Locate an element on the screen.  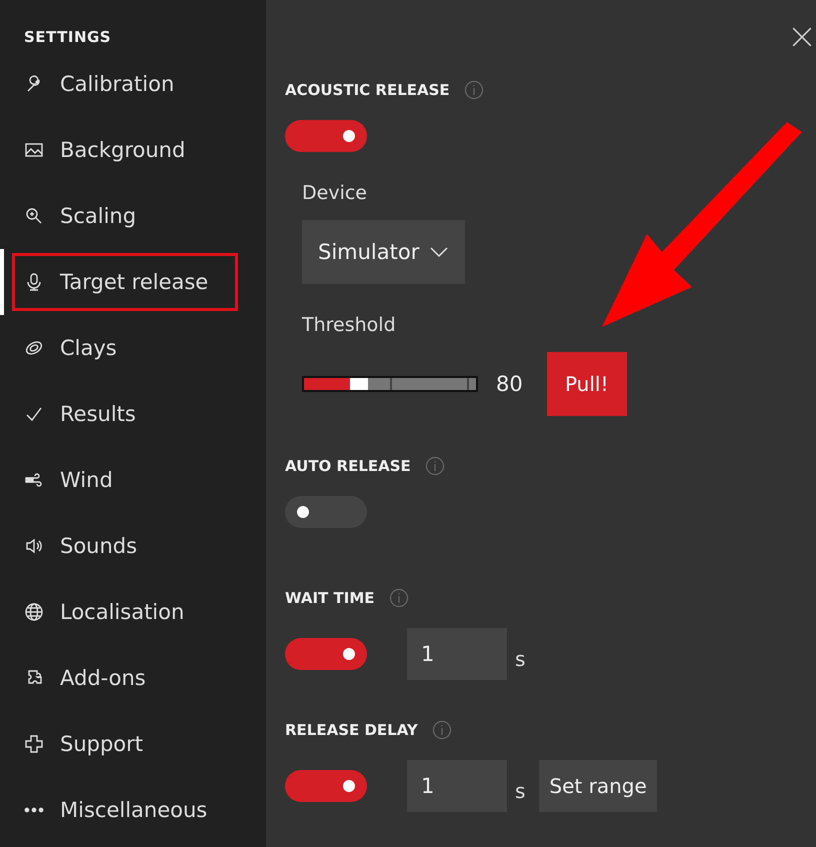
zoom-icon is located at coordinates (34, 216).